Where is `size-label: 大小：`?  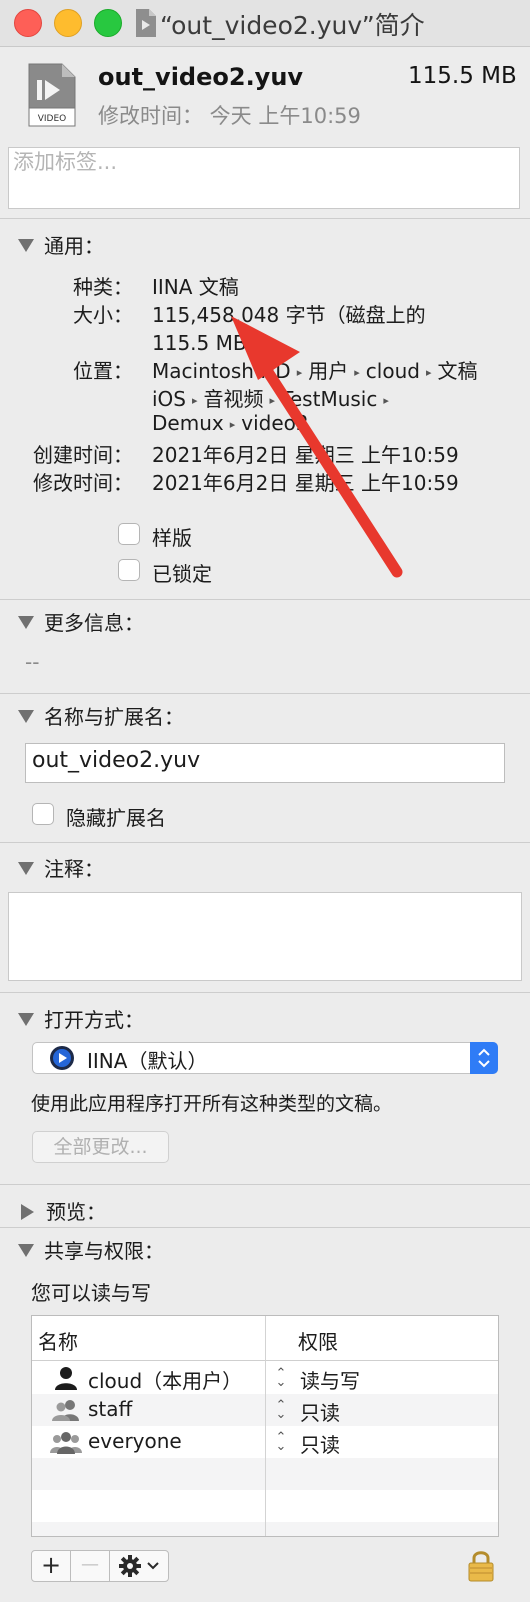 size-label: 大小： is located at coordinates (103, 315).